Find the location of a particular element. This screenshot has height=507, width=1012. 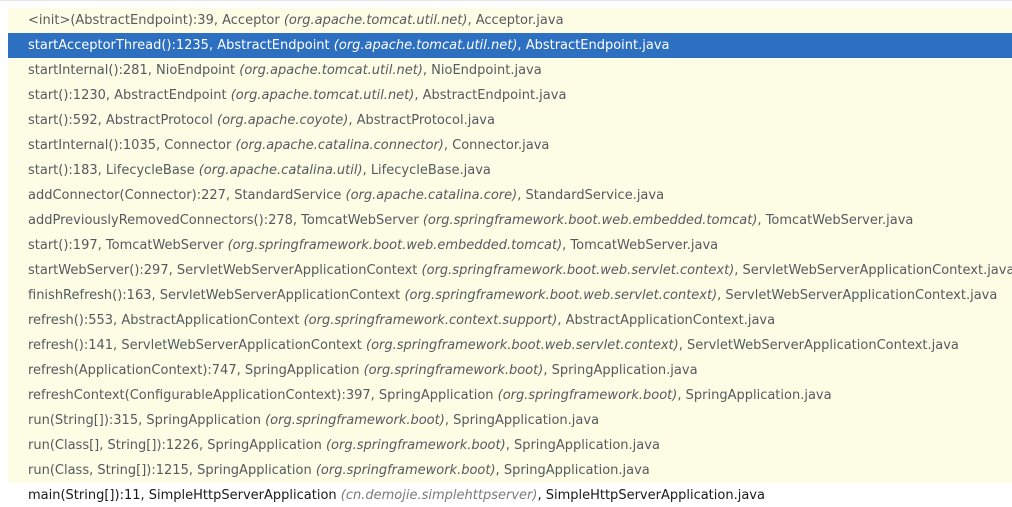

frame-method: startAcceptorThread():1235 is located at coordinates (118, 45).